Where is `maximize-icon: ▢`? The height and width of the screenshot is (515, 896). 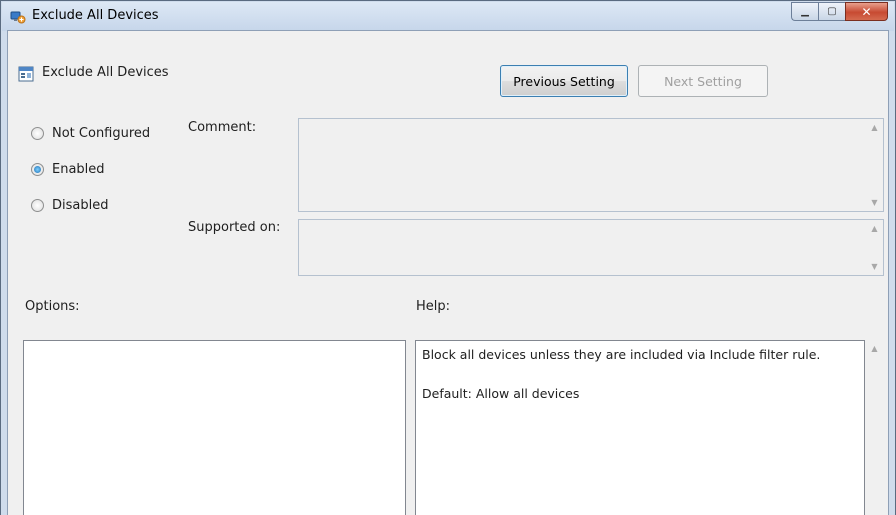 maximize-icon: ▢ is located at coordinates (832, 11).